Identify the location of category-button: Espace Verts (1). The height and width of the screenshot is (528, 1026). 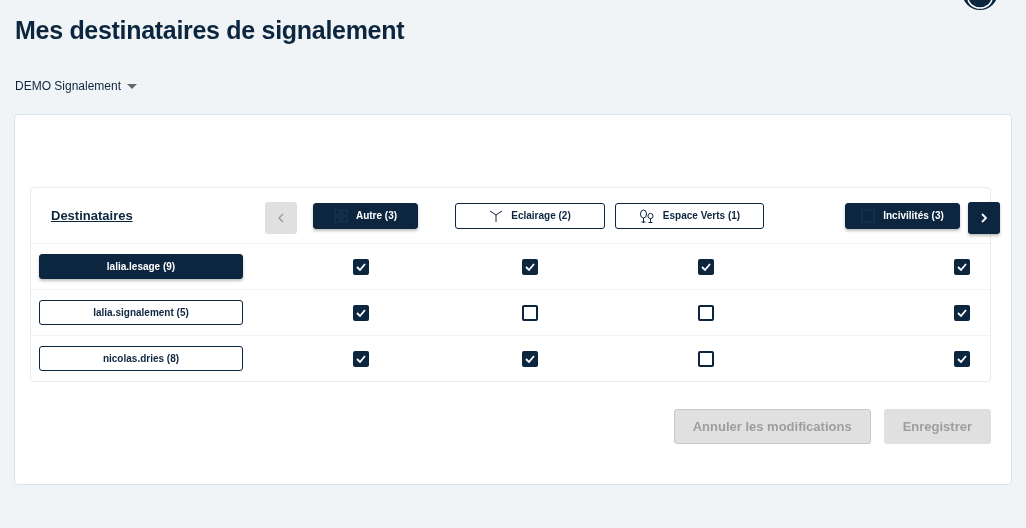
(689, 215).